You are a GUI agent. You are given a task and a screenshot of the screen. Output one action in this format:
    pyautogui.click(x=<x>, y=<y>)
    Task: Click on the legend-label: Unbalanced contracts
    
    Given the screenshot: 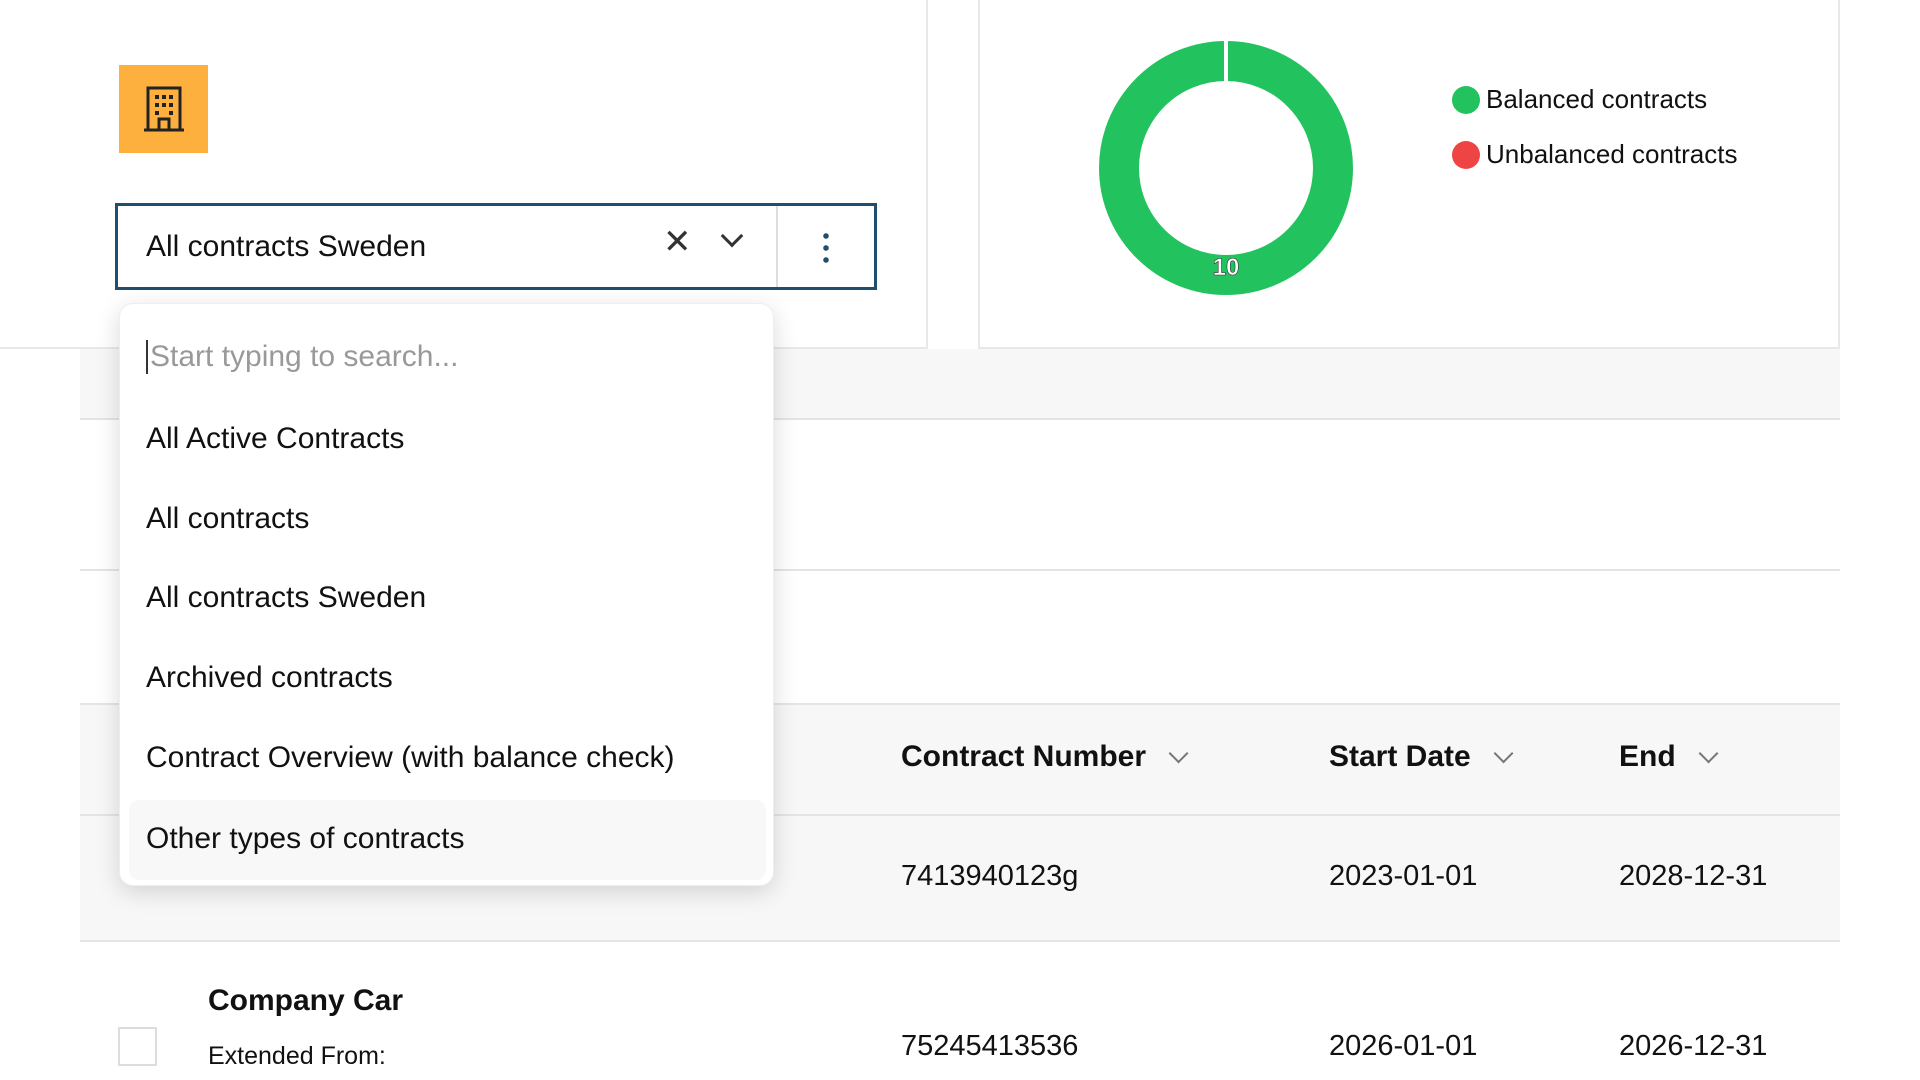 What is the action you would take?
    pyautogui.click(x=1612, y=154)
    